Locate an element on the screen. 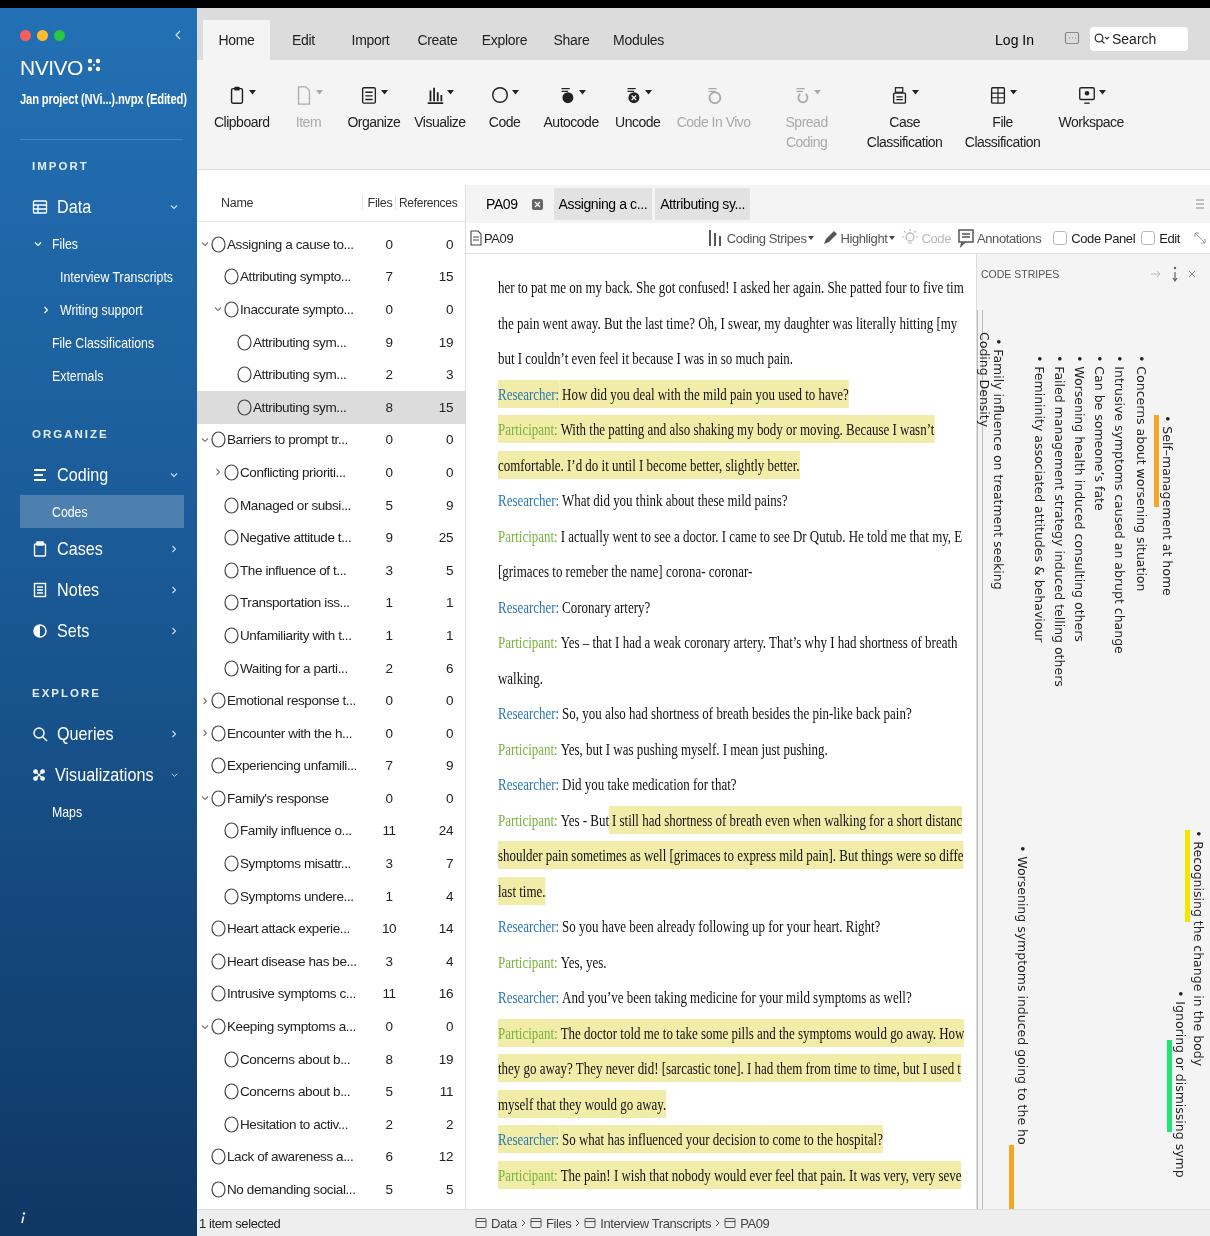 The width and height of the screenshot is (1210, 1236). sidebar-item: Externals is located at coordinates (102, 375).